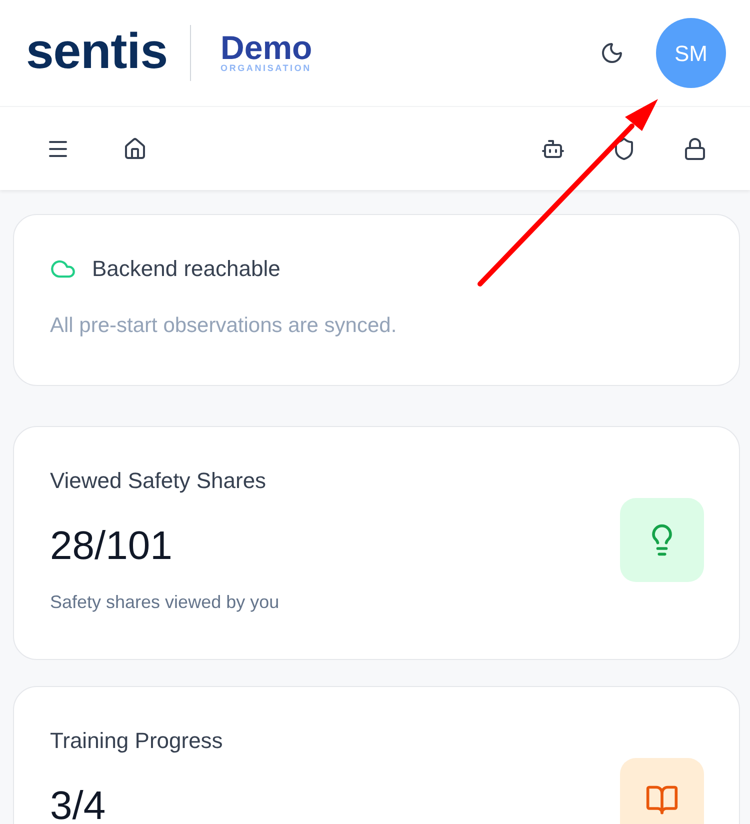  What do you see at coordinates (266, 48) in the screenshot?
I see `organisation-name: Demo` at bounding box center [266, 48].